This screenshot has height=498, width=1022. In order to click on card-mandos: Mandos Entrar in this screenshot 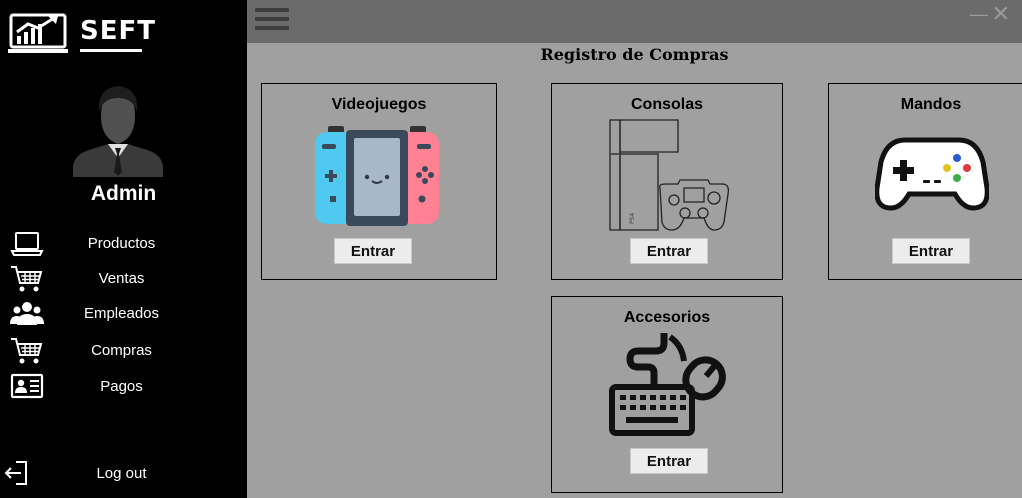, I will do `click(925, 181)`.